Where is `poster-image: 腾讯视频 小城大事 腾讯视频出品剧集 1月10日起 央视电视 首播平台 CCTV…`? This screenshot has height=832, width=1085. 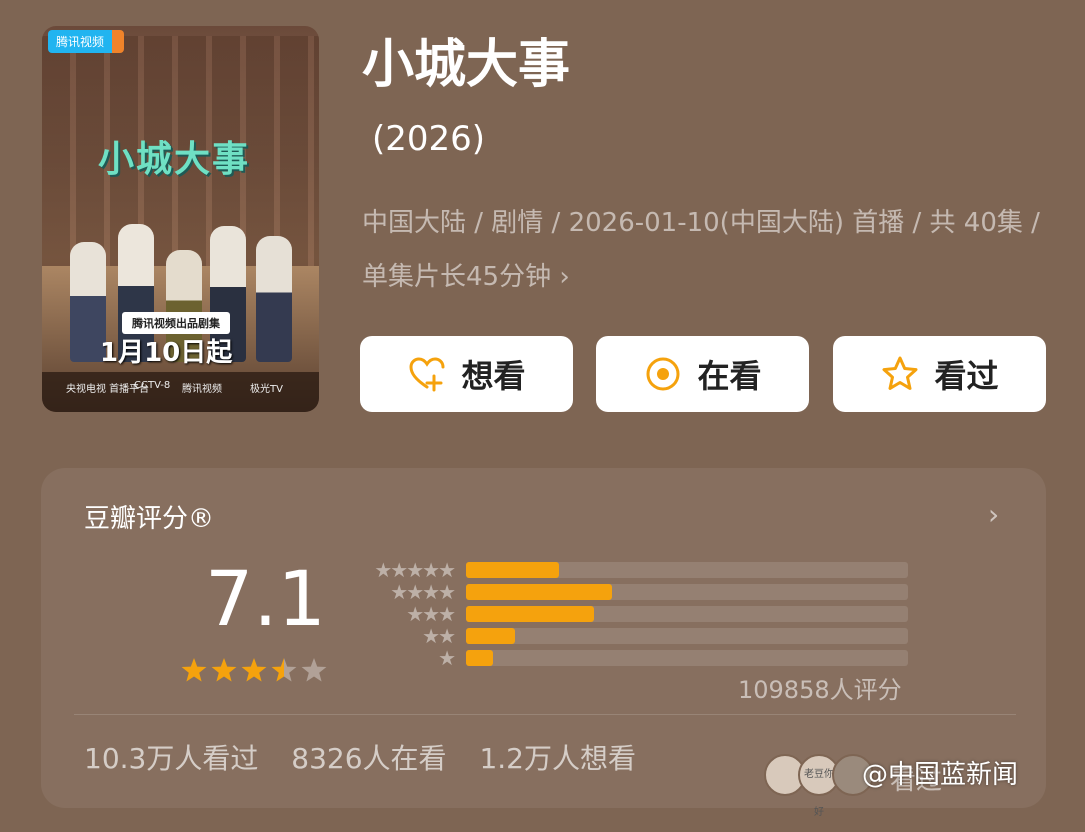 poster-image: 腾讯视频 小城大事 腾讯视频出品剧集 1月10日起 央视电视 首播平台 CCTV… is located at coordinates (180, 219).